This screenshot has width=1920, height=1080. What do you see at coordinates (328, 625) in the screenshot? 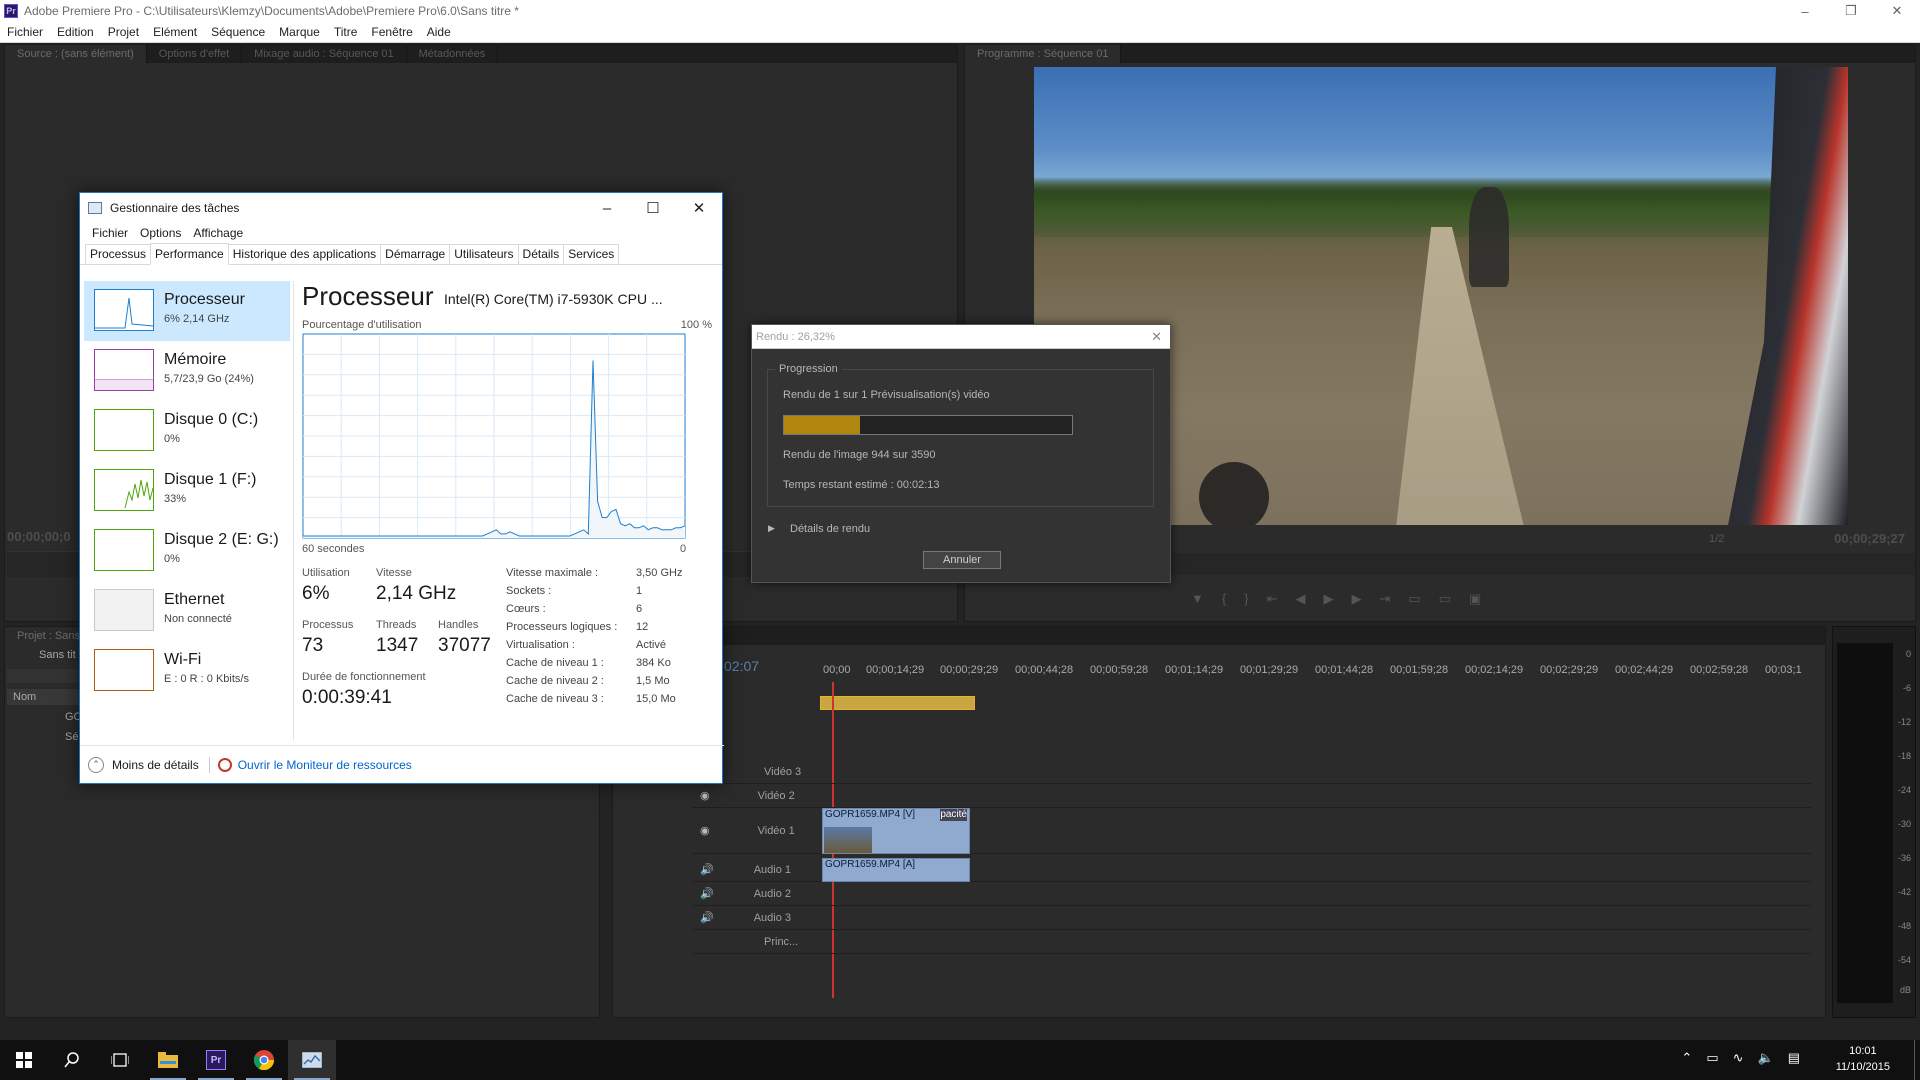
I see `proc-label: Processus` at bounding box center [328, 625].